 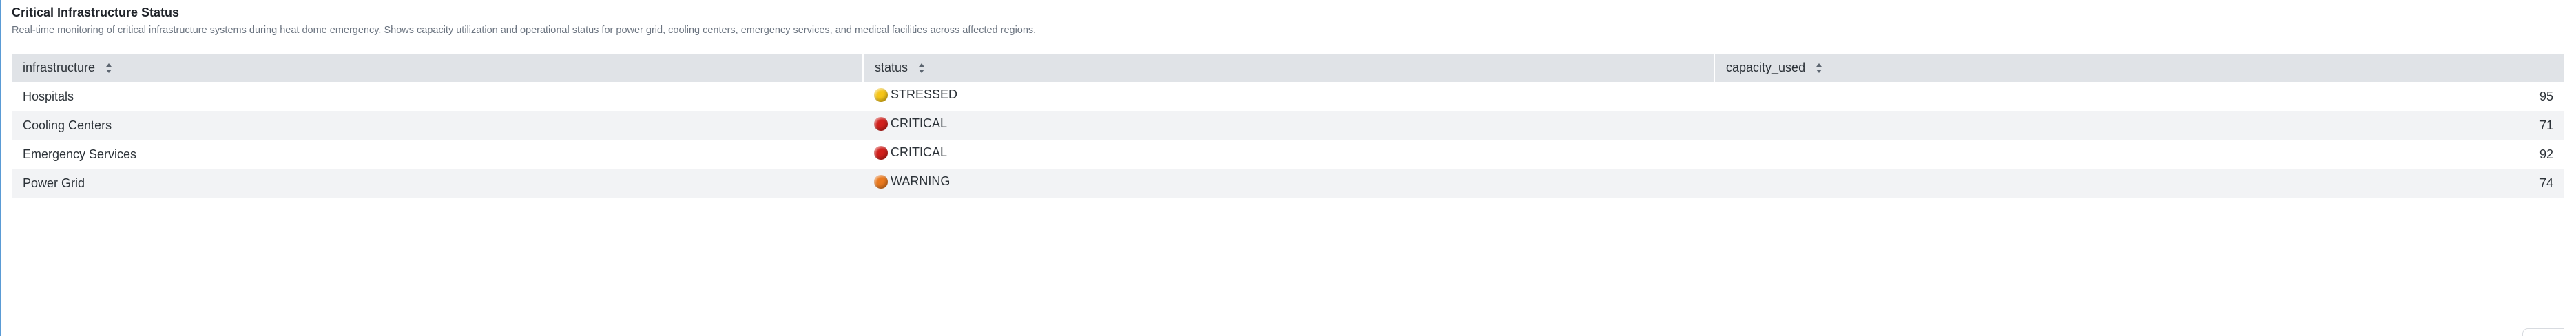 What do you see at coordinates (2546, 183) in the screenshot?
I see `capacity-used-cell: 74` at bounding box center [2546, 183].